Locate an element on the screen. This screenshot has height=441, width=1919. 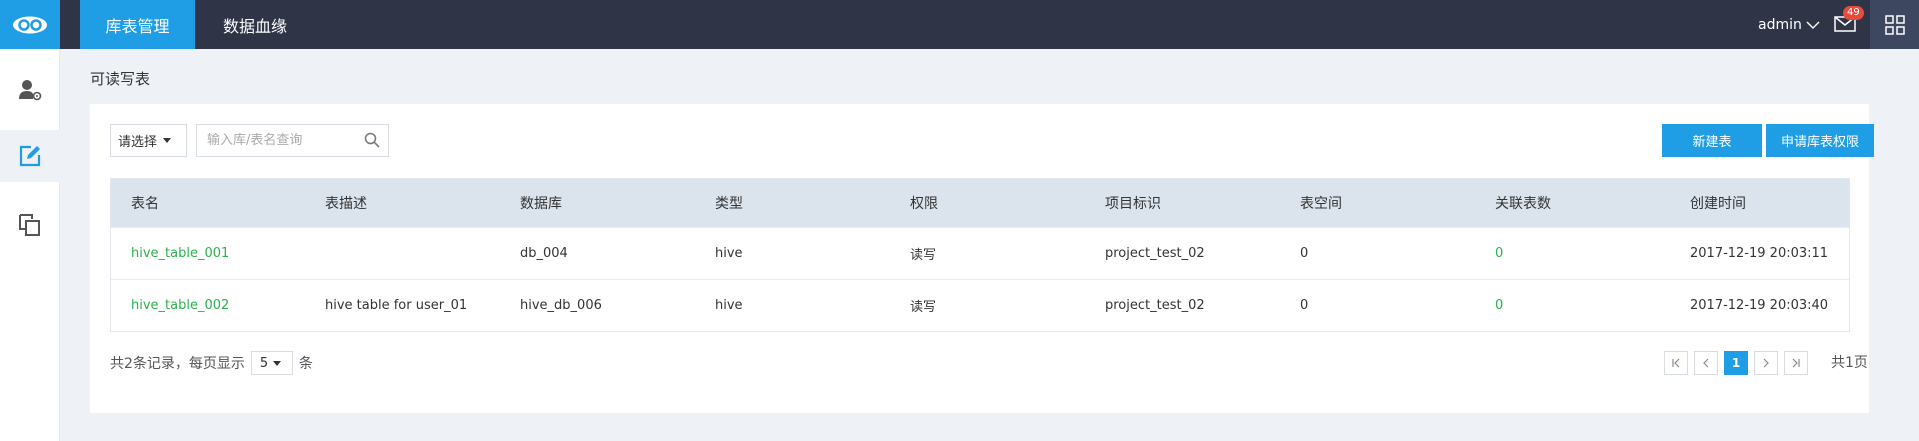
filter-select-label: 请选择 is located at coordinates (138, 142).